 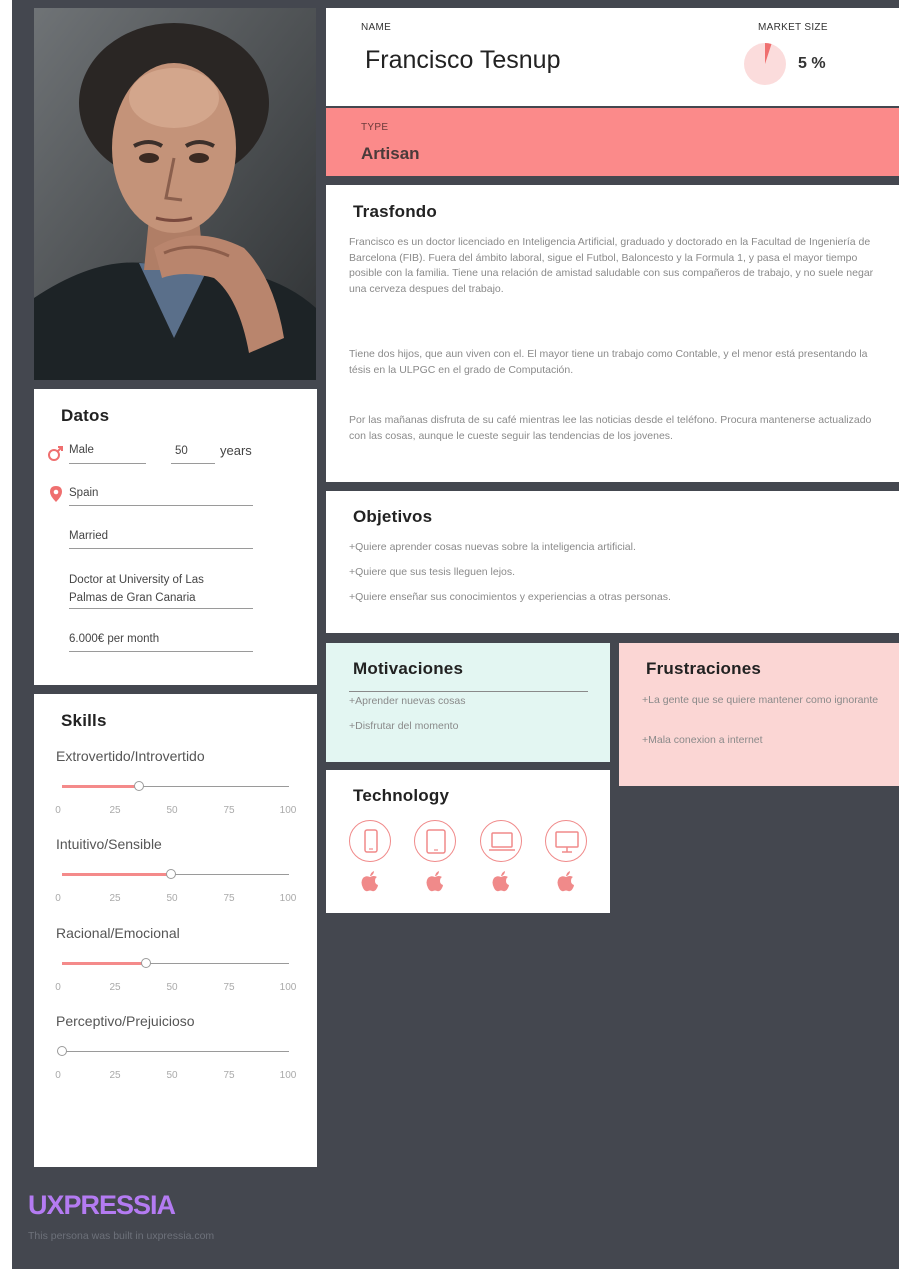 What do you see at coordinates (501, 841) in the screenshot?
I see `laptop-icon` at bounding box center [501, 841].